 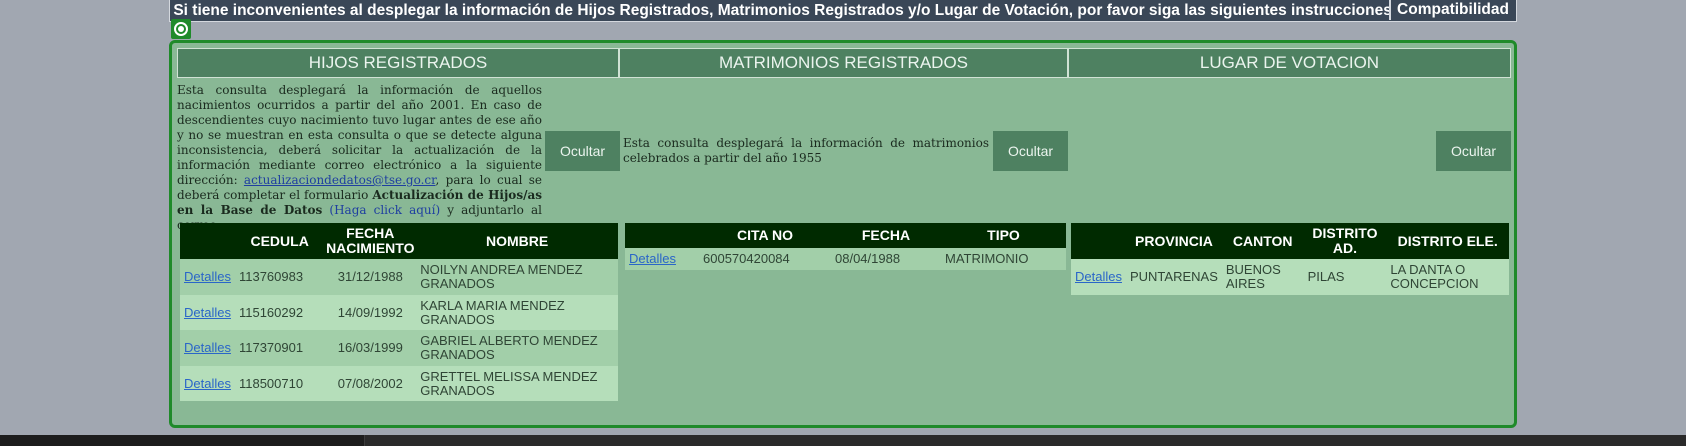 I want to click on hijos-header: HIJOS REGISTRADOS, so click(x=398, y=63).